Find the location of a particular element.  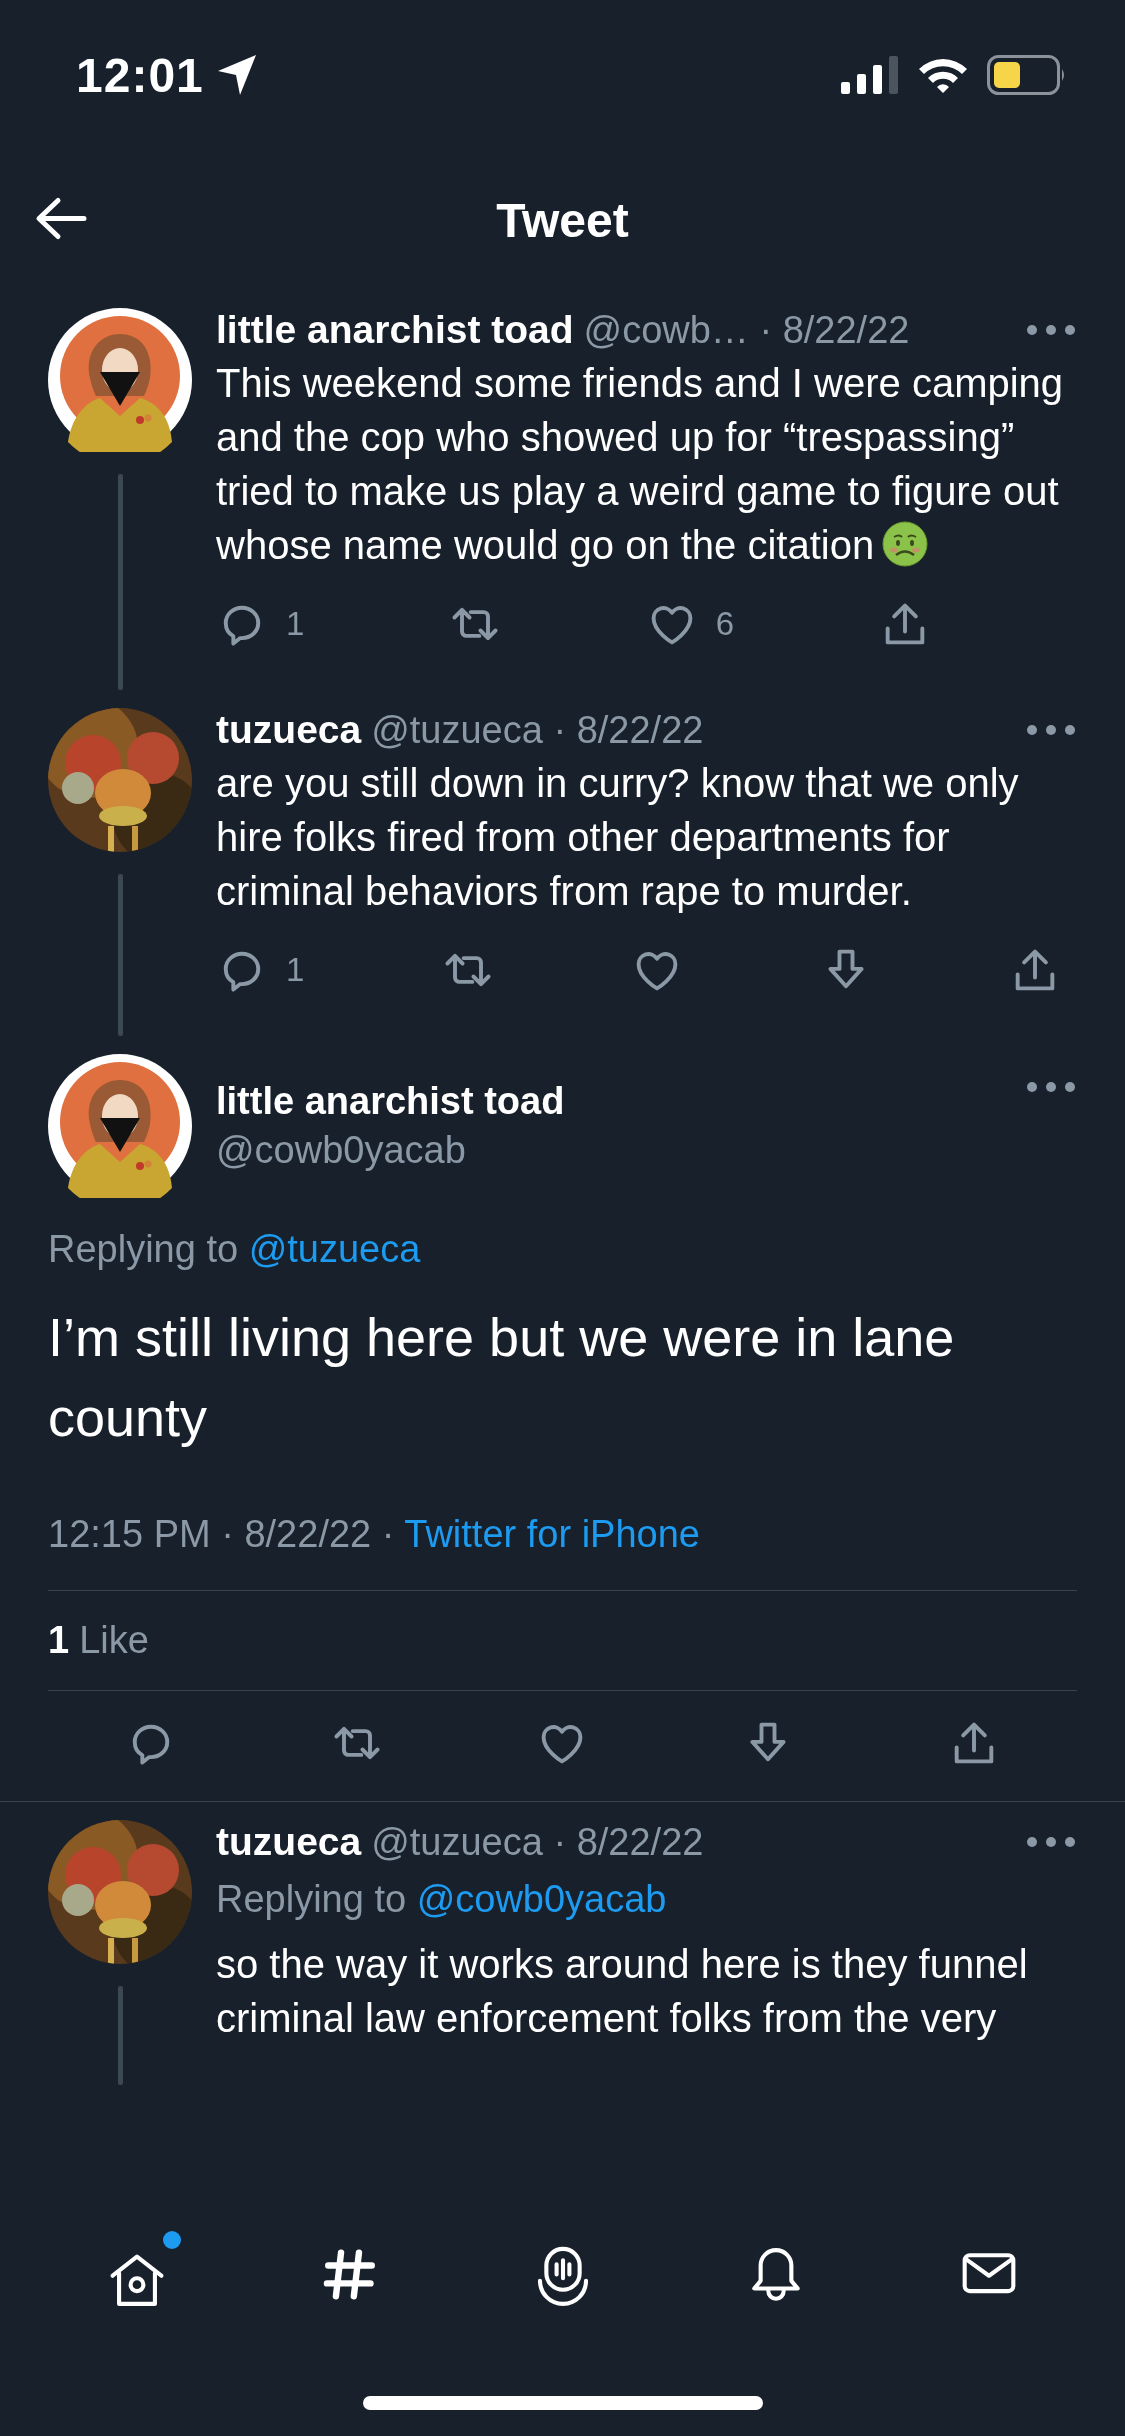

replying-to-text: Replying to @tuzueca is located at coordinates (235, 1249).